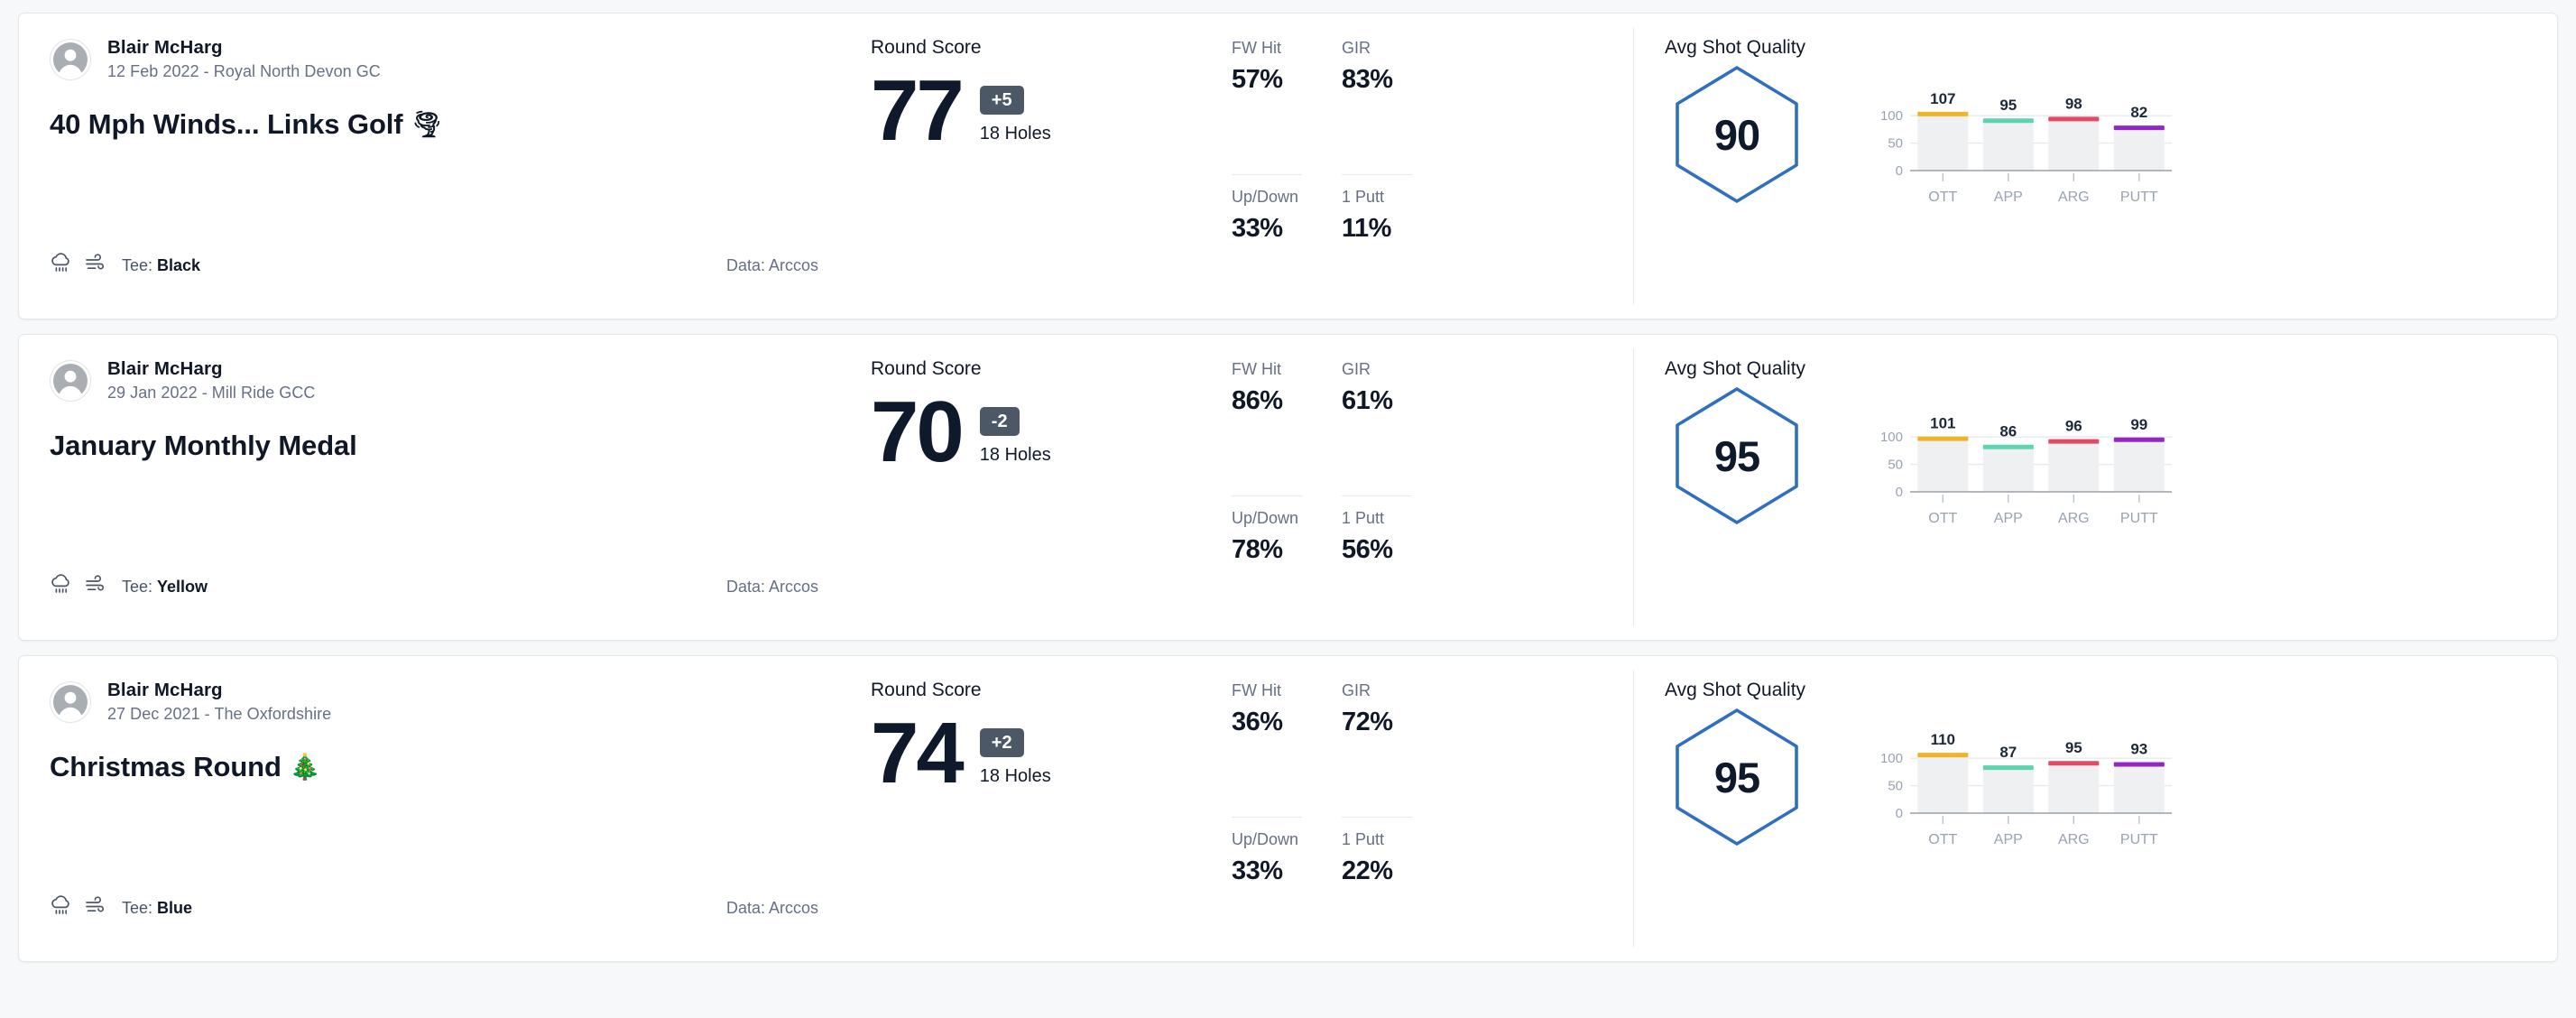  What do you see at coordinates (1051, 753) in the screenshot?
I see `round-score-row: 74 +2 18 Holes` at bounding box center [1051, 753].